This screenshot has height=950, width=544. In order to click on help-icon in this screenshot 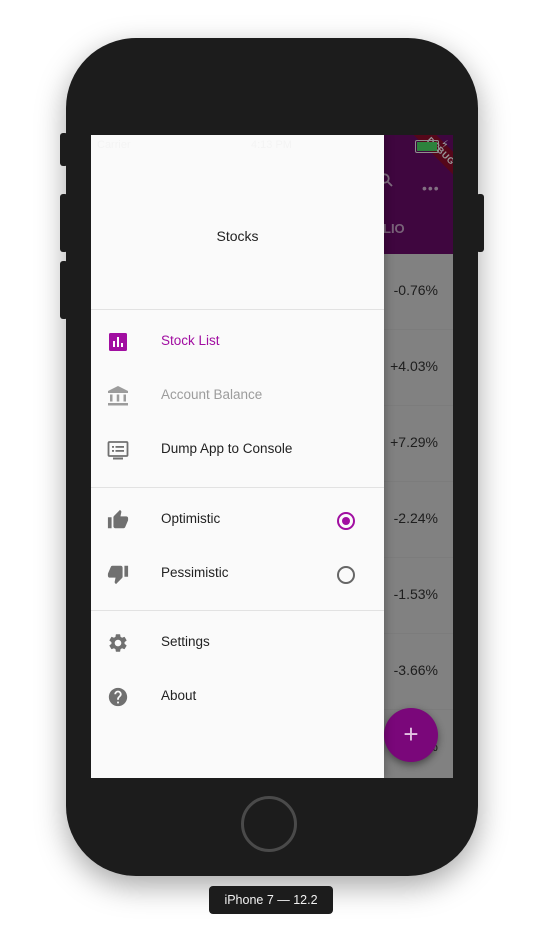, I will do `click(118, 697)`.